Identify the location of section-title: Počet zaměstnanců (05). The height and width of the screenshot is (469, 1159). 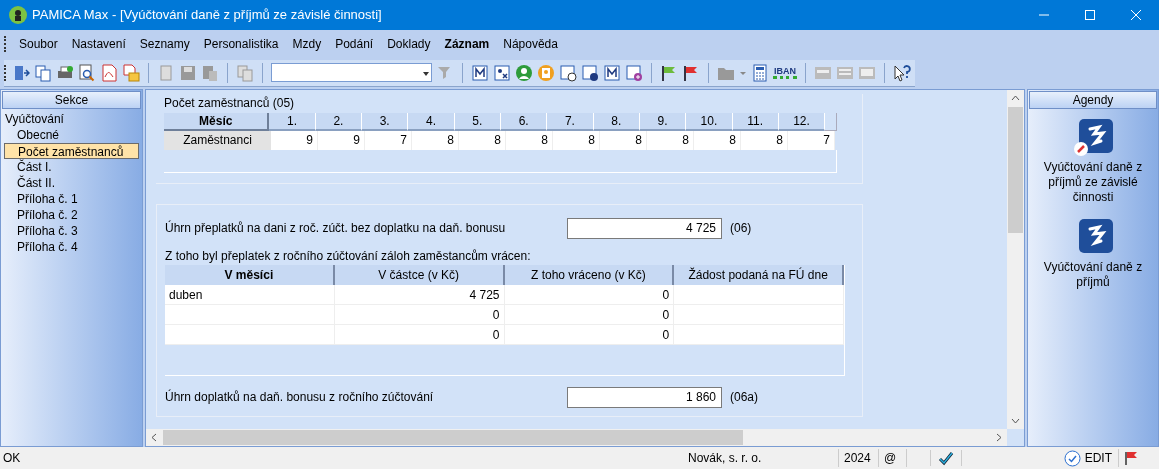
(230, 103).